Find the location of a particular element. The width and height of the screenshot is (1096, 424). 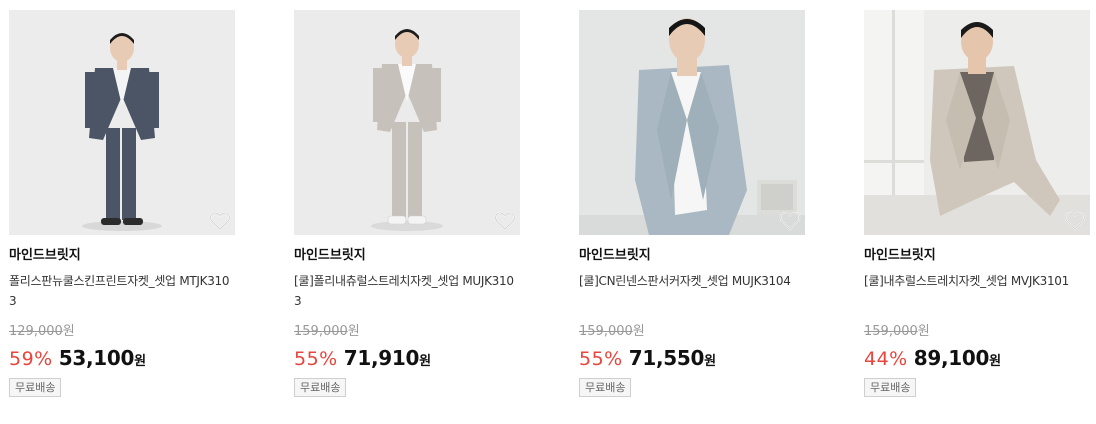

sale-price: 71,910 is located at coordinates (381, 358).